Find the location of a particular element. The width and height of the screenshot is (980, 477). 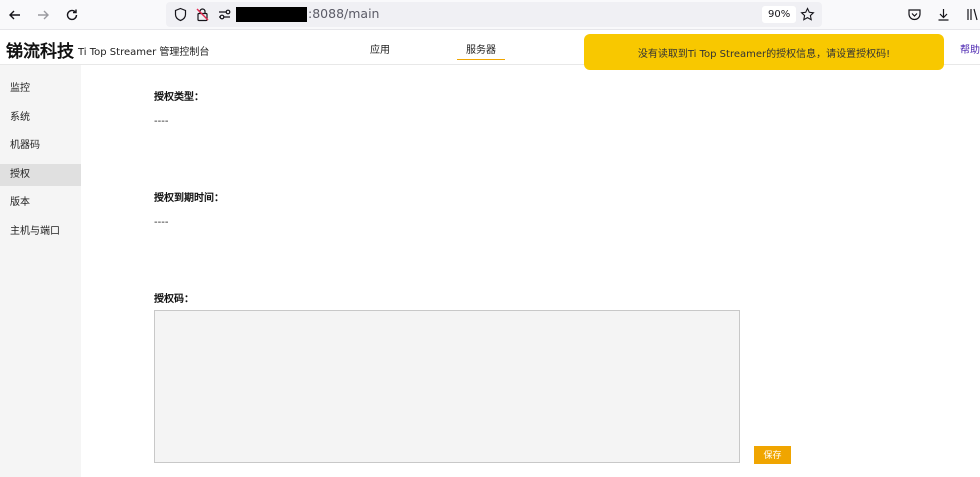

sidebar-item-system: 系统 is located at coordinates (40, 118).